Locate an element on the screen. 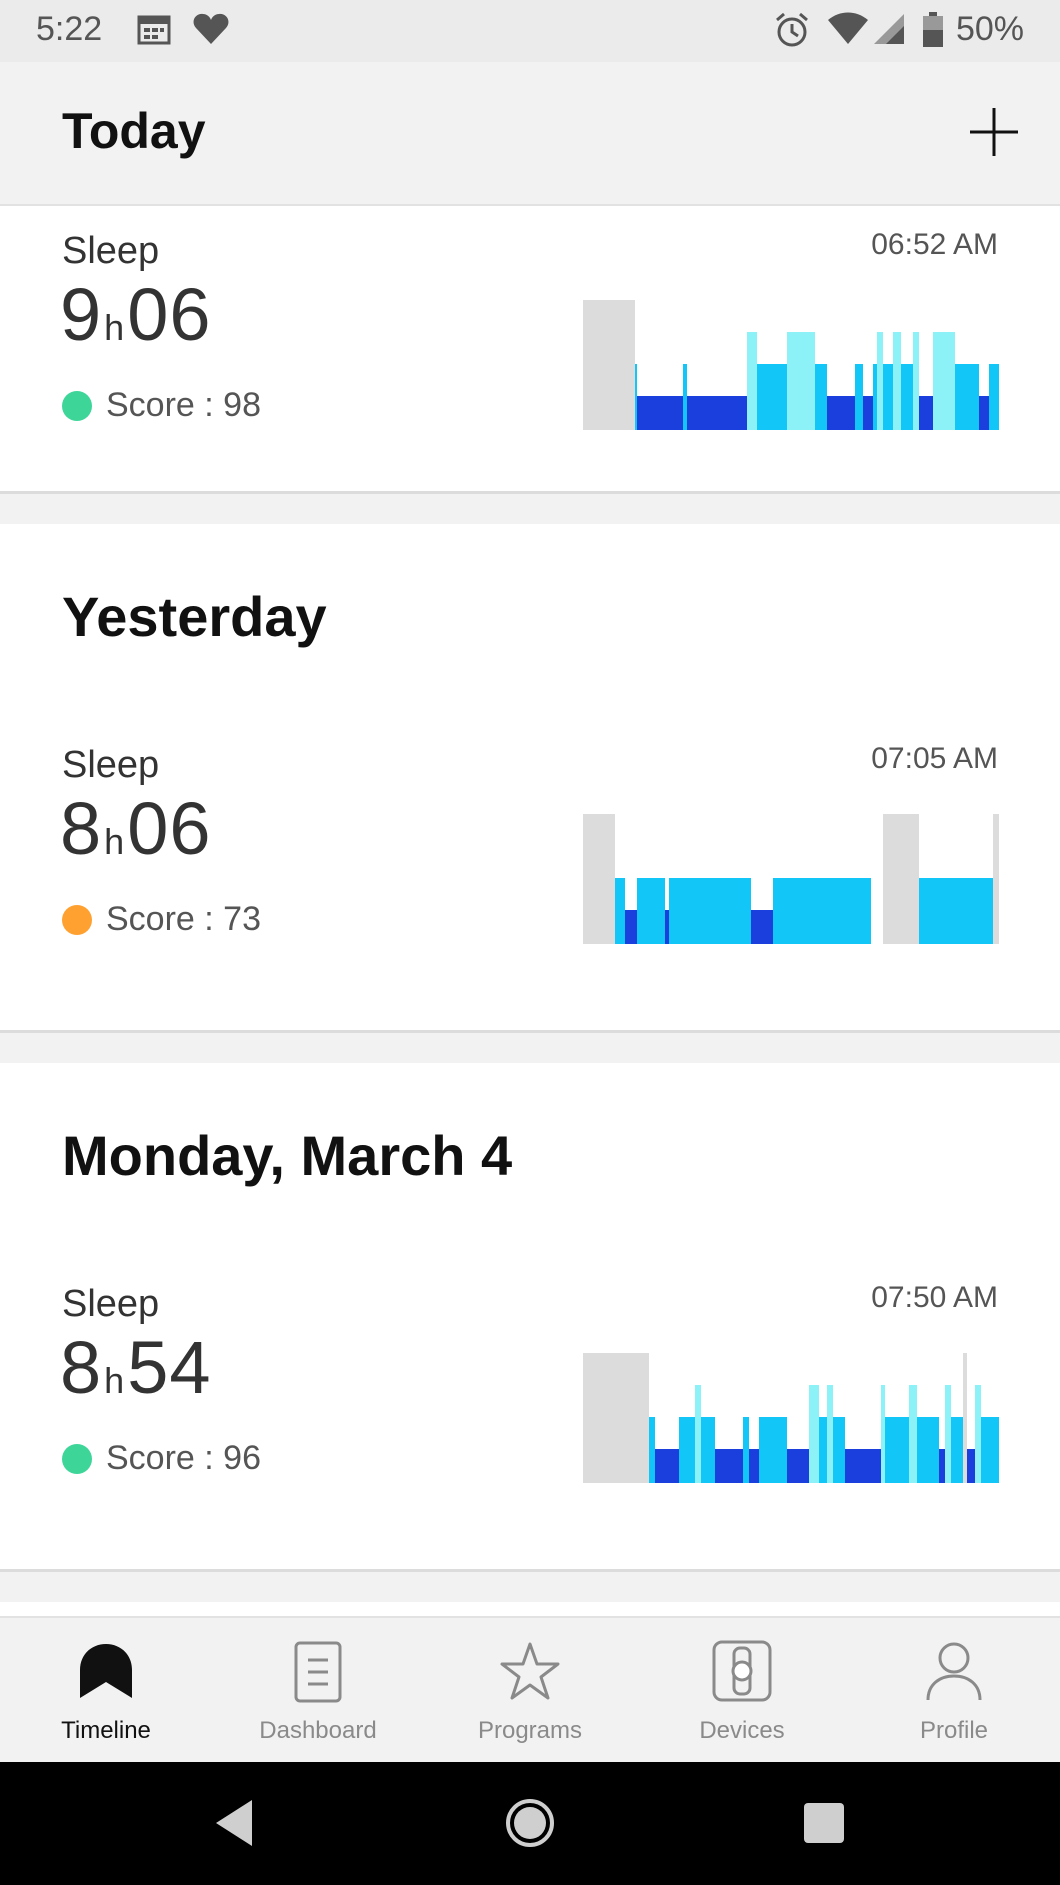 The width and height of the screenshot is (1060, 1885). wake-time: 06:52 AM is located at coordinates (934, 244).